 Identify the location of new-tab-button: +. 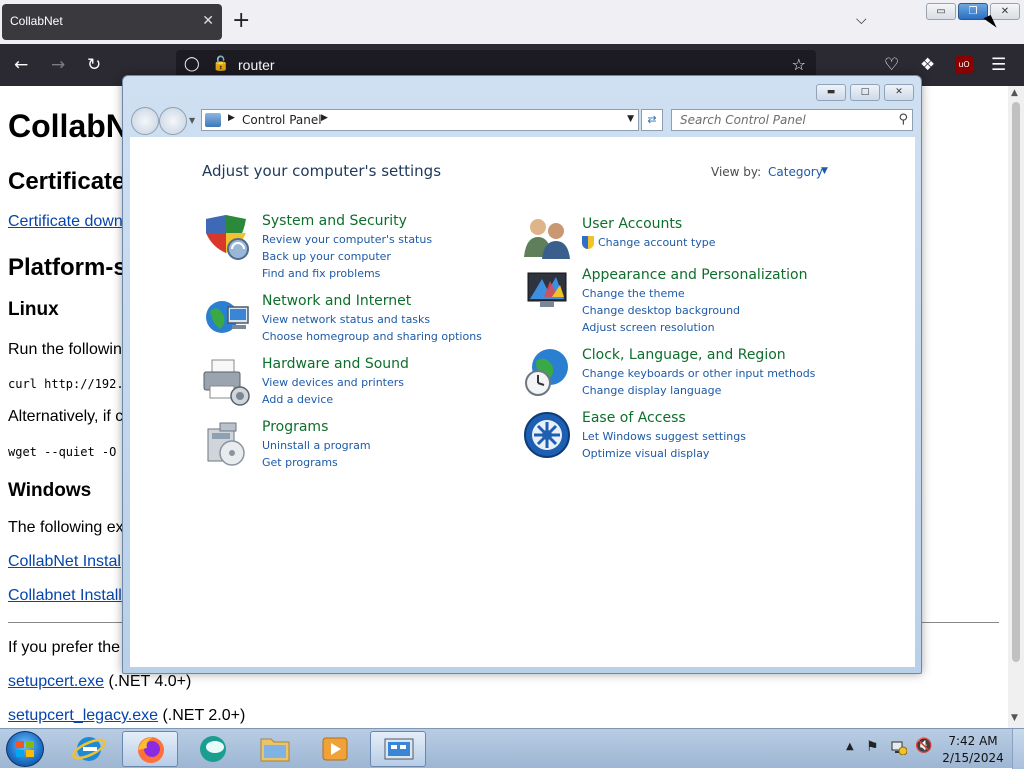
(241, 20).